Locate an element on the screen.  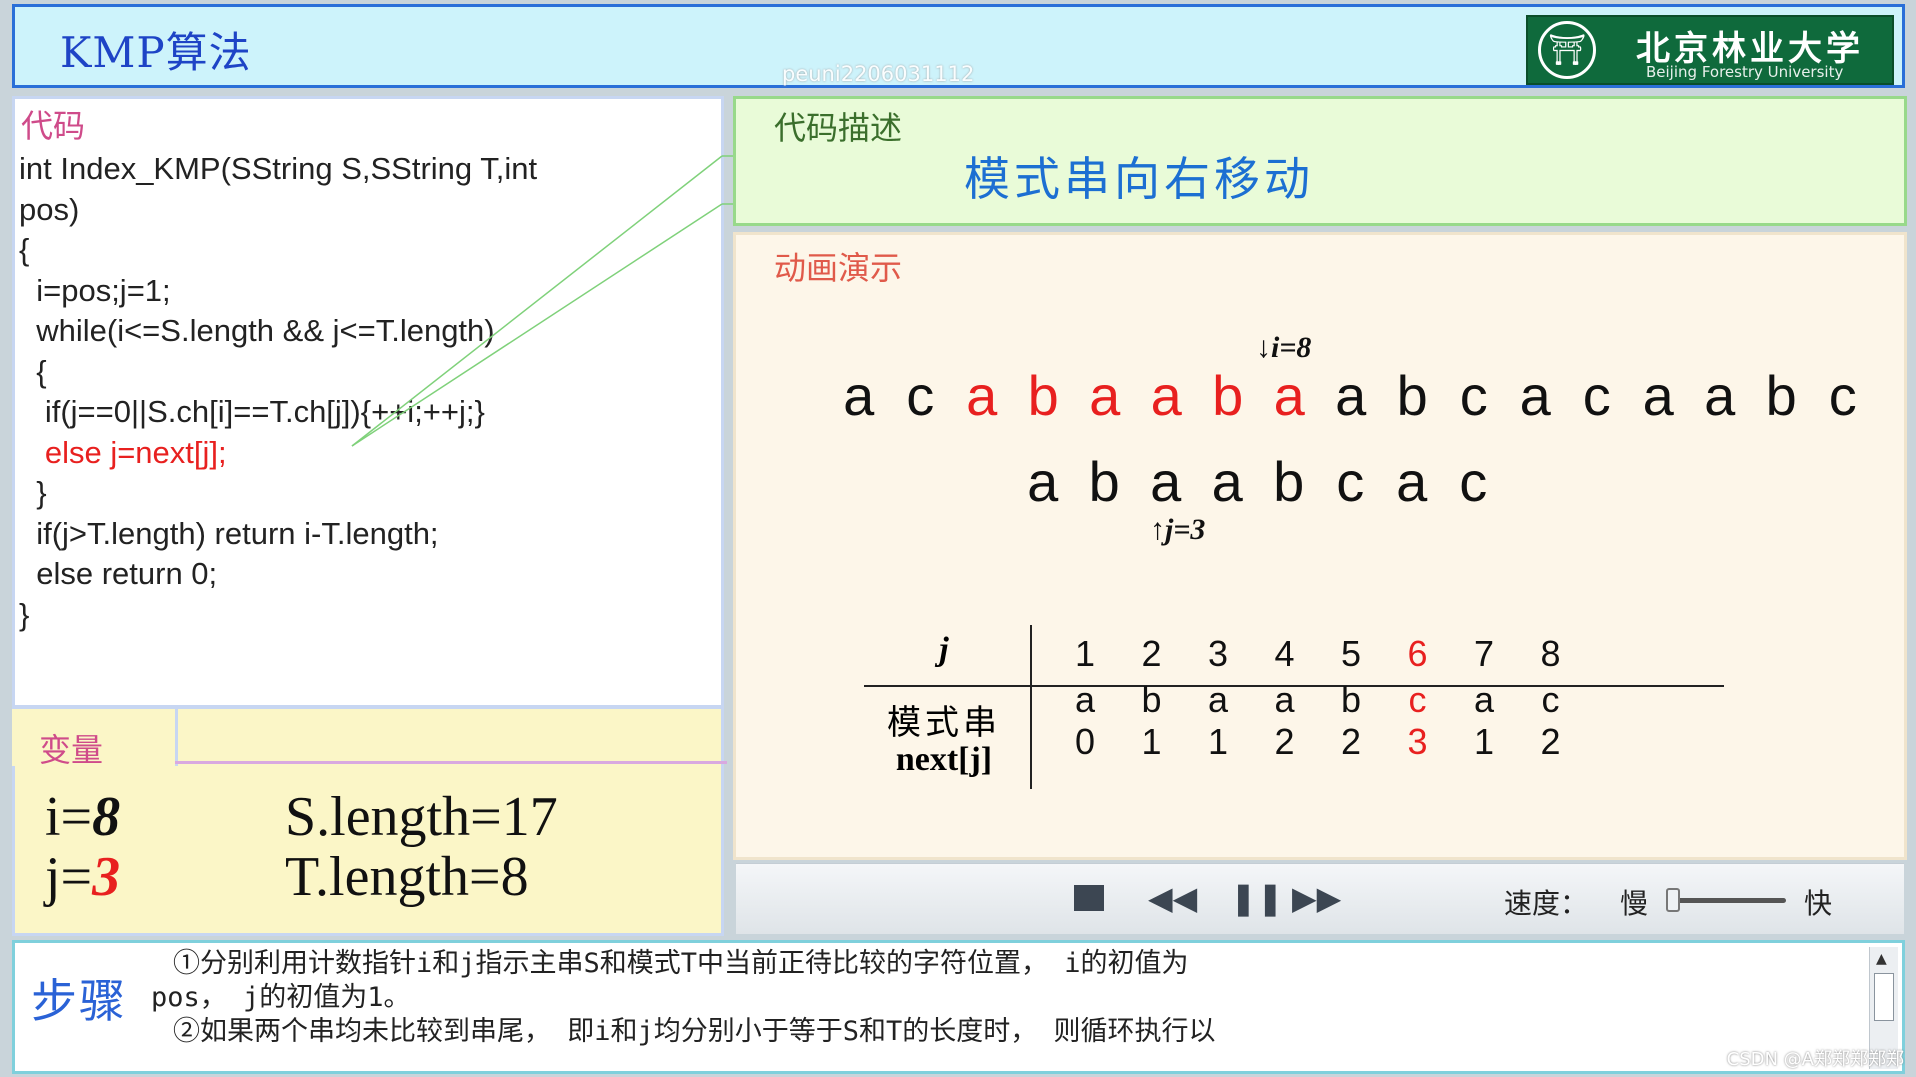
leader-lines is located at coordinates (542, 301).